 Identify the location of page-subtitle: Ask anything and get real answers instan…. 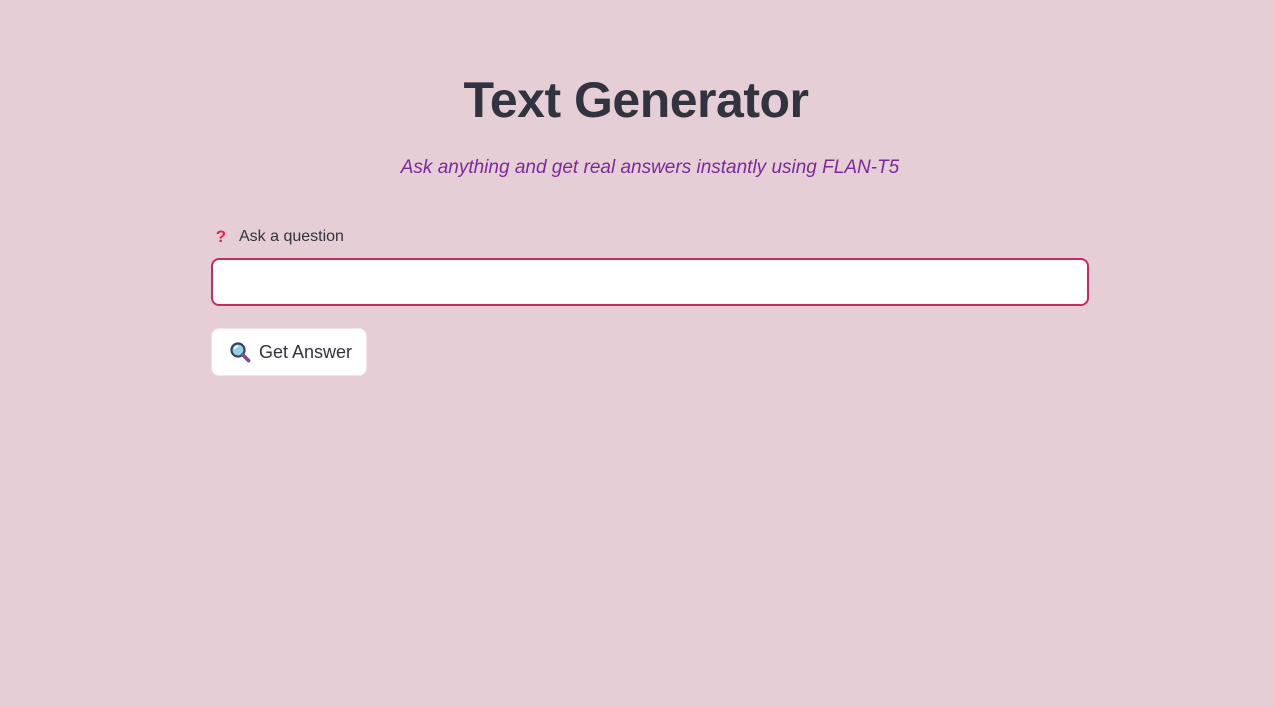
(650, 167).